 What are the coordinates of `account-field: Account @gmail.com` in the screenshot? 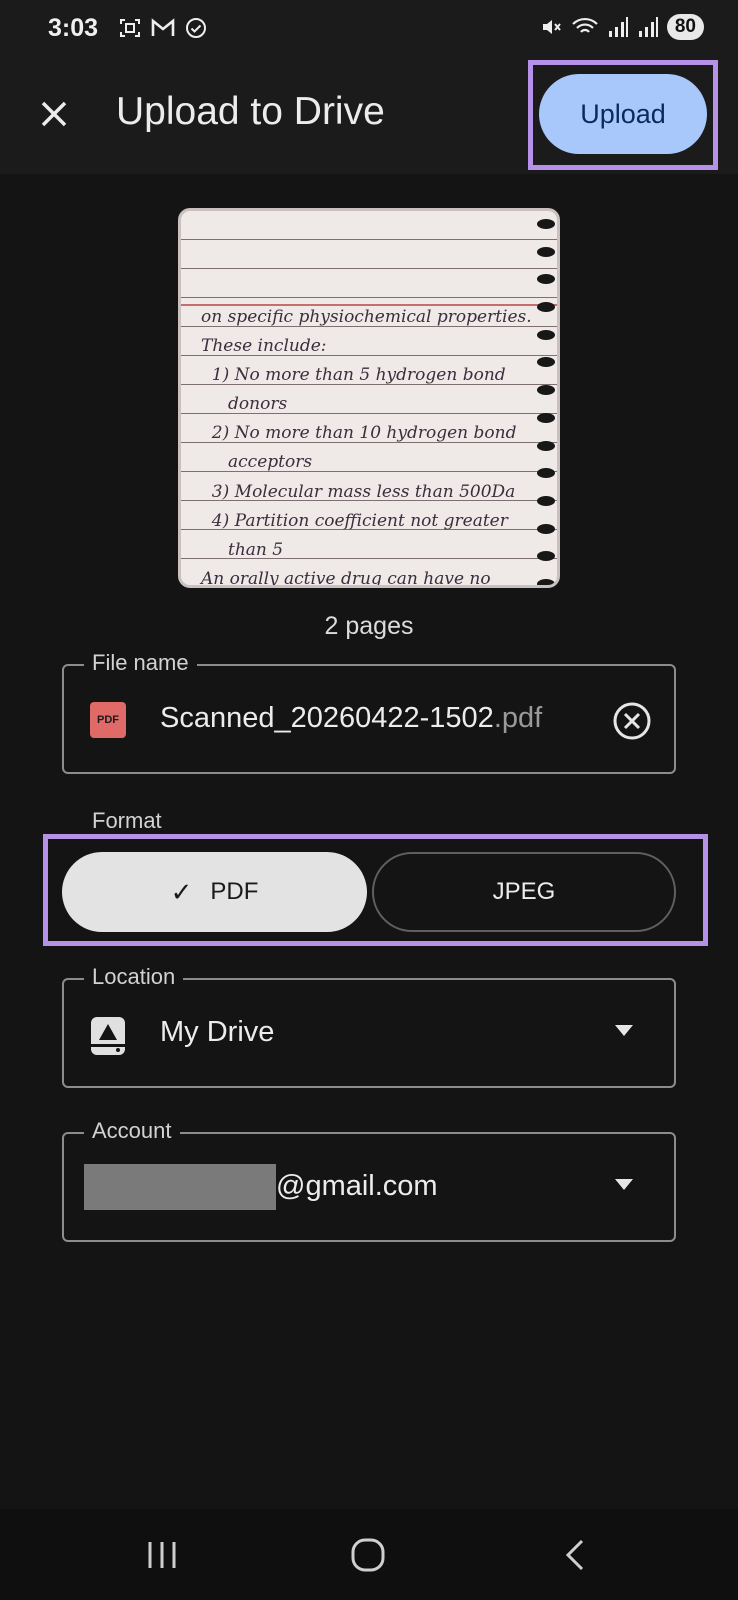 It's located at (369, 1180).